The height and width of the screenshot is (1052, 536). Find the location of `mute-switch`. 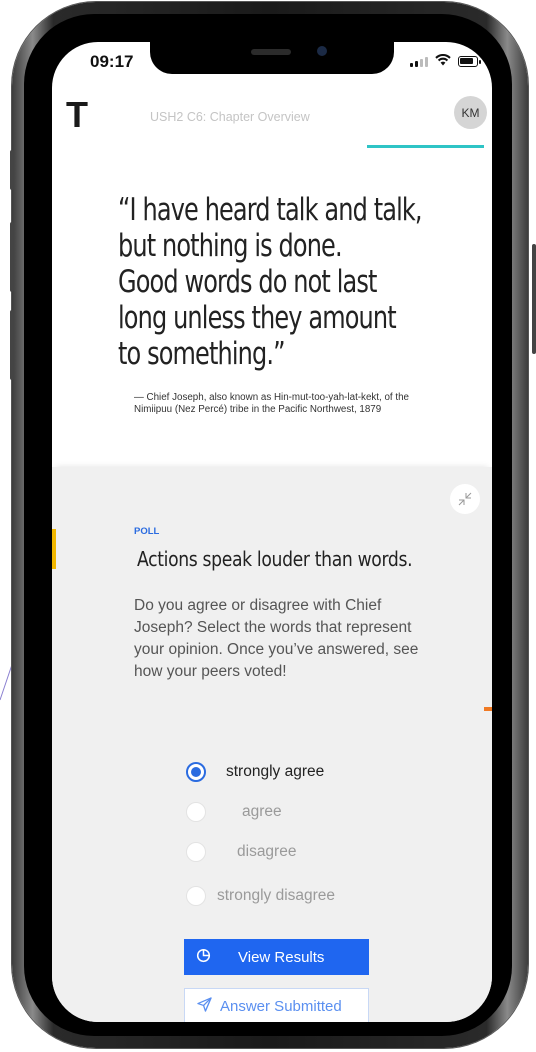

mute-switch is located at coordinates (12, 170).